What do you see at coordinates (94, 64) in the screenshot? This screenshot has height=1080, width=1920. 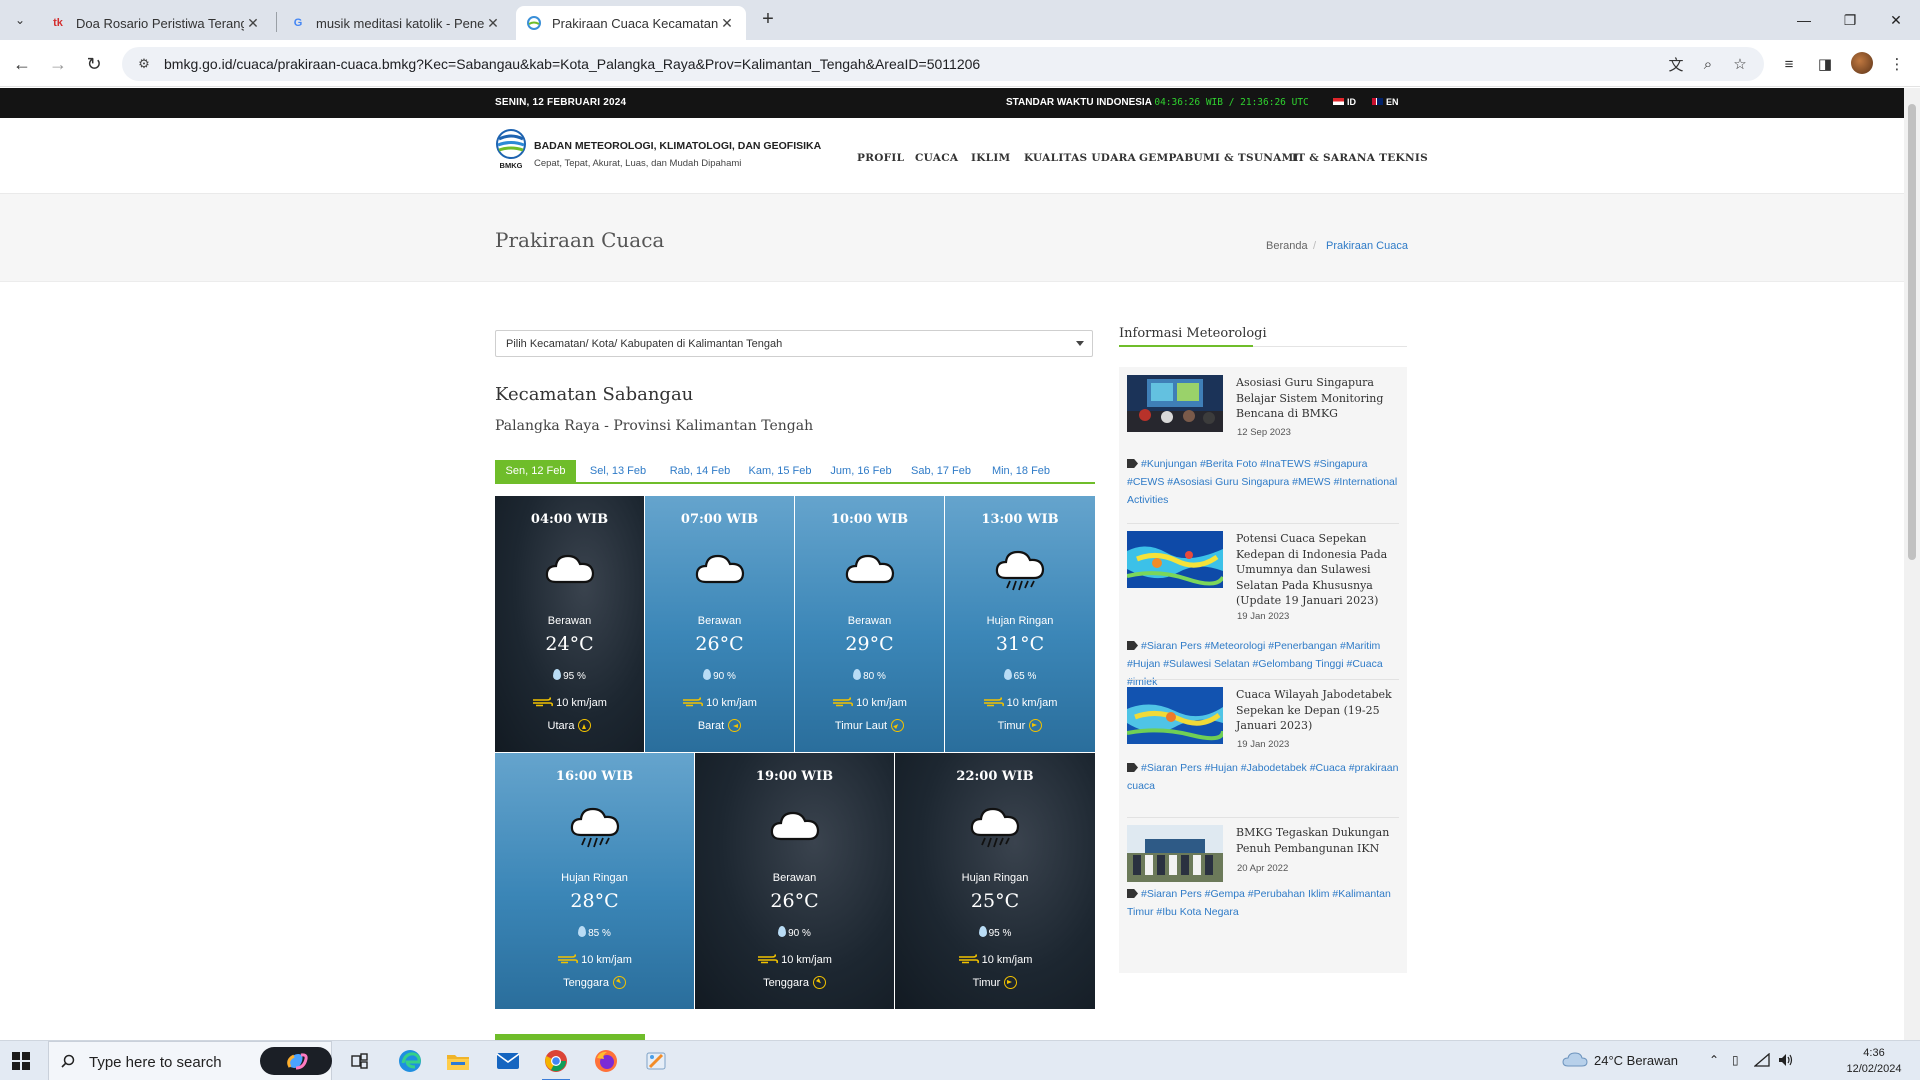 I see `reload-button: ↻` at bounding box center [94, 64].